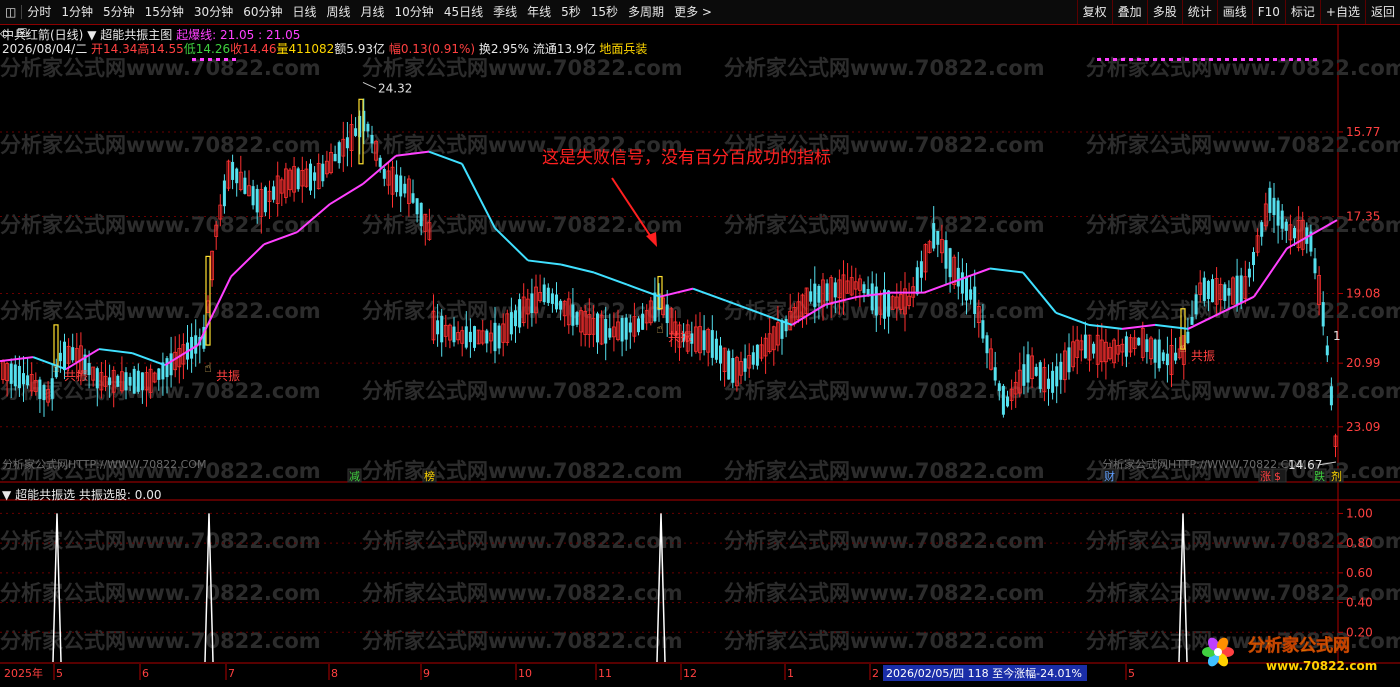  What do you see at coordinates (1321, 666) in the screenshot?
I see `logo-url: www.70822.com` at bounding box center [1321, 666].